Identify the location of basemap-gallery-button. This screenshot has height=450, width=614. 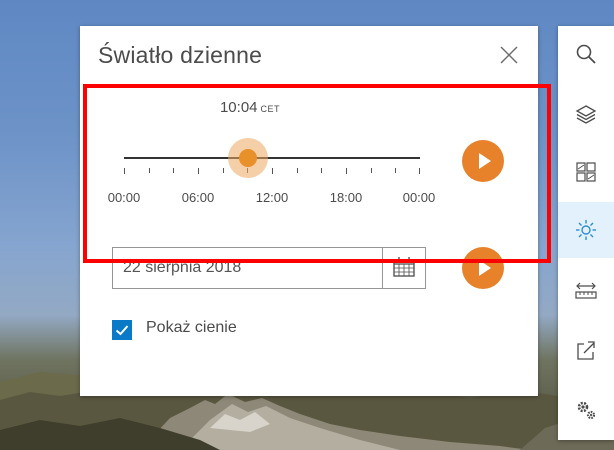
(586, 172).